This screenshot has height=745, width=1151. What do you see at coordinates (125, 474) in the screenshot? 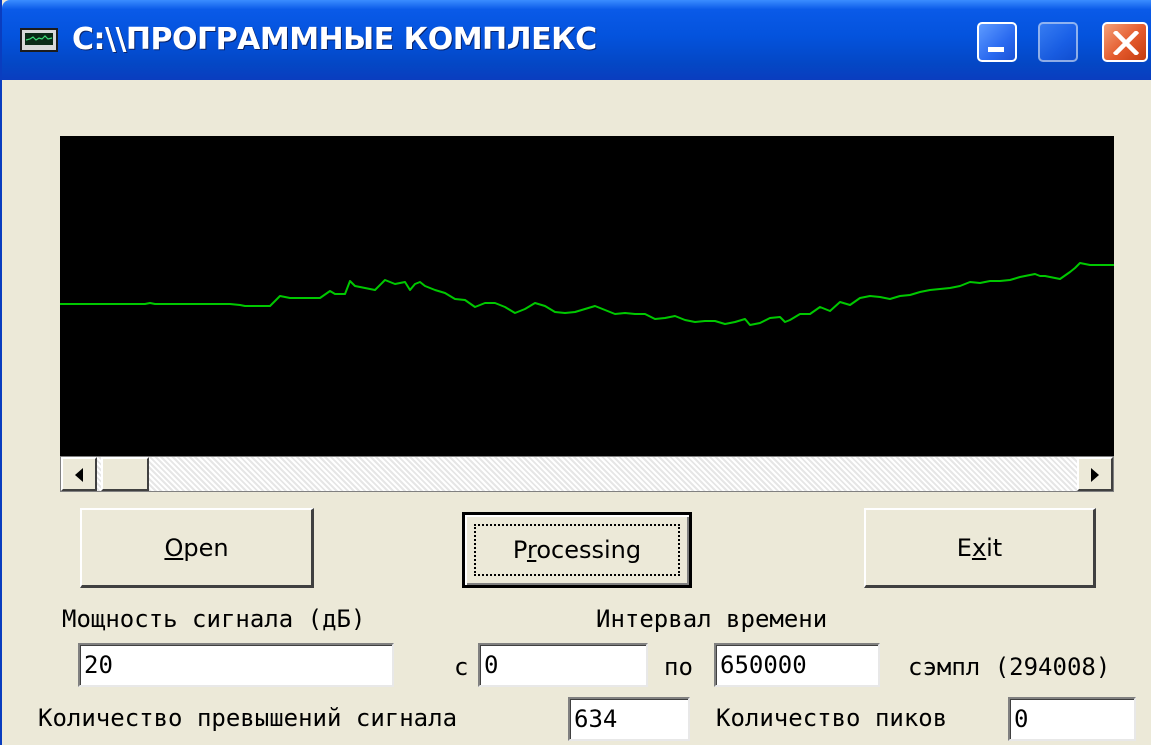
I see `scroll-thumb` at bounding box center [125, 474].